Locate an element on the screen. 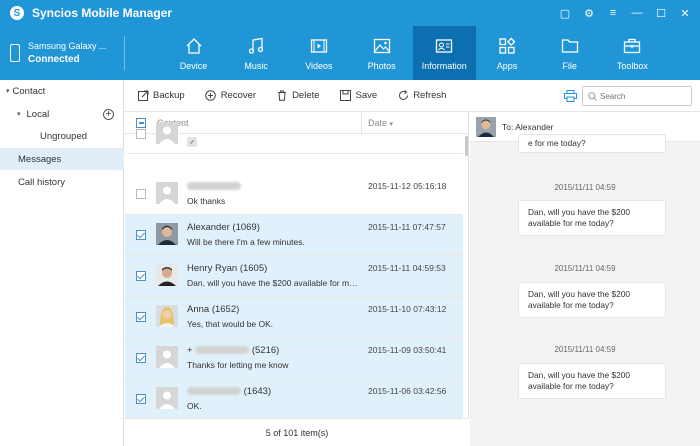  message-snippet: Yes, that would be OK. is located at coordinates (230, 324).